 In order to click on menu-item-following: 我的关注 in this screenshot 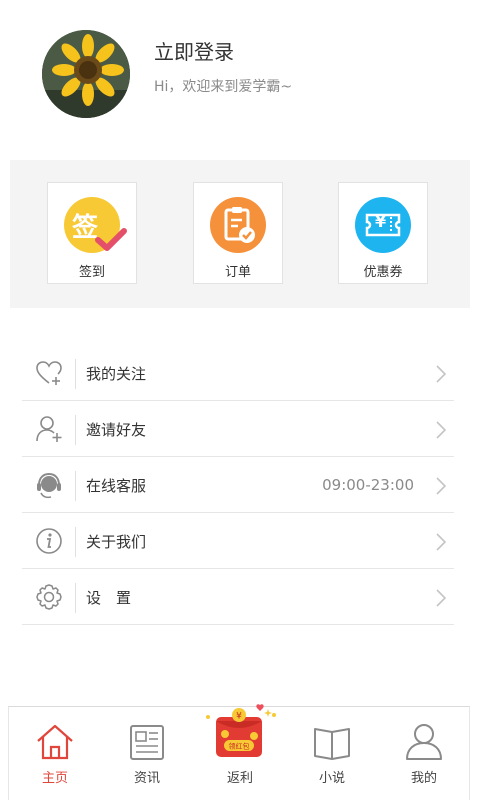, I will do `click(238, 373)`.